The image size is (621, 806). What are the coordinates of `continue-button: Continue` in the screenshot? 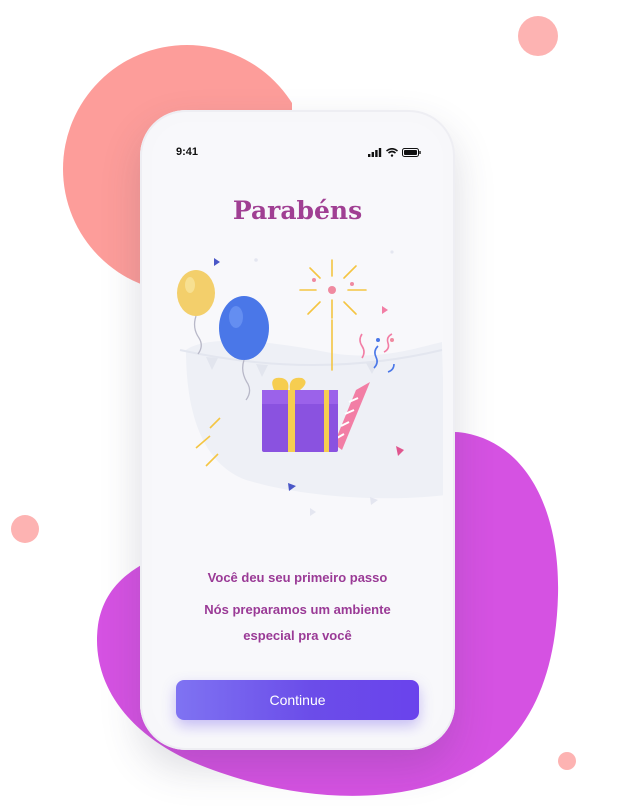 It's located at (297, 700).